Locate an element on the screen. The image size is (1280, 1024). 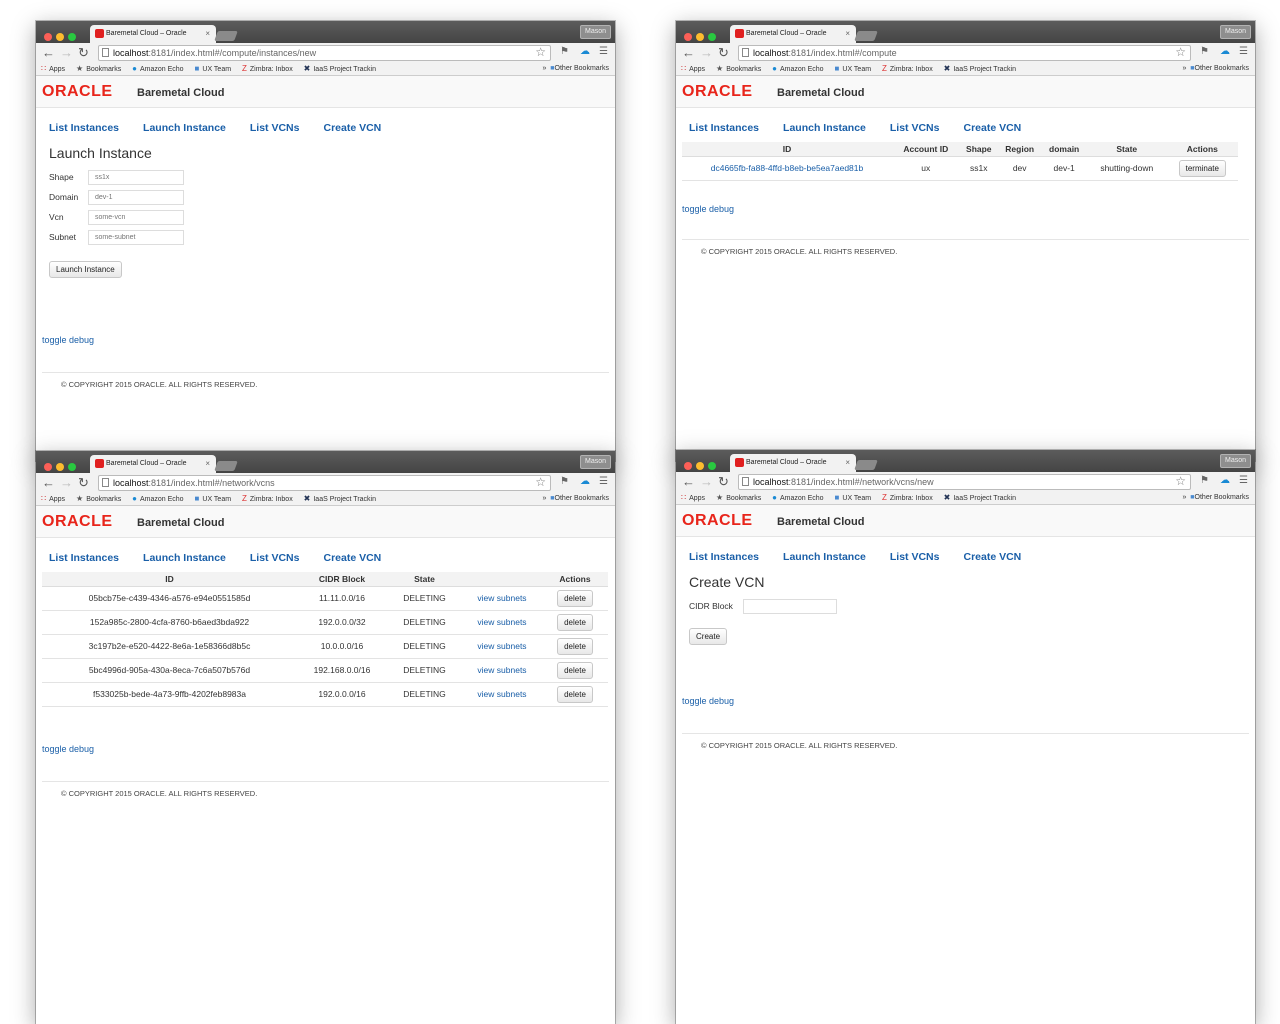
domain-input is located at coordinates (136, 197).